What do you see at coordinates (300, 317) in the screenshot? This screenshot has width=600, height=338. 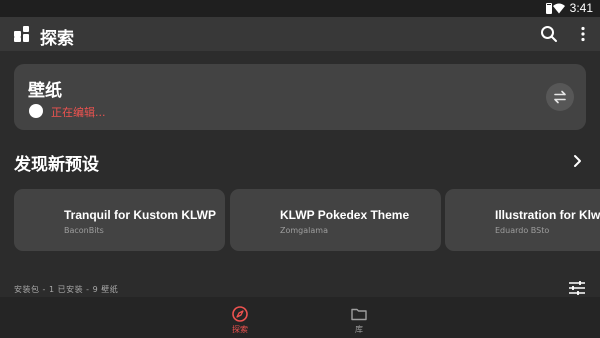 I see `bottom-navigation: 探索 库` at bounding box center [300, 317].